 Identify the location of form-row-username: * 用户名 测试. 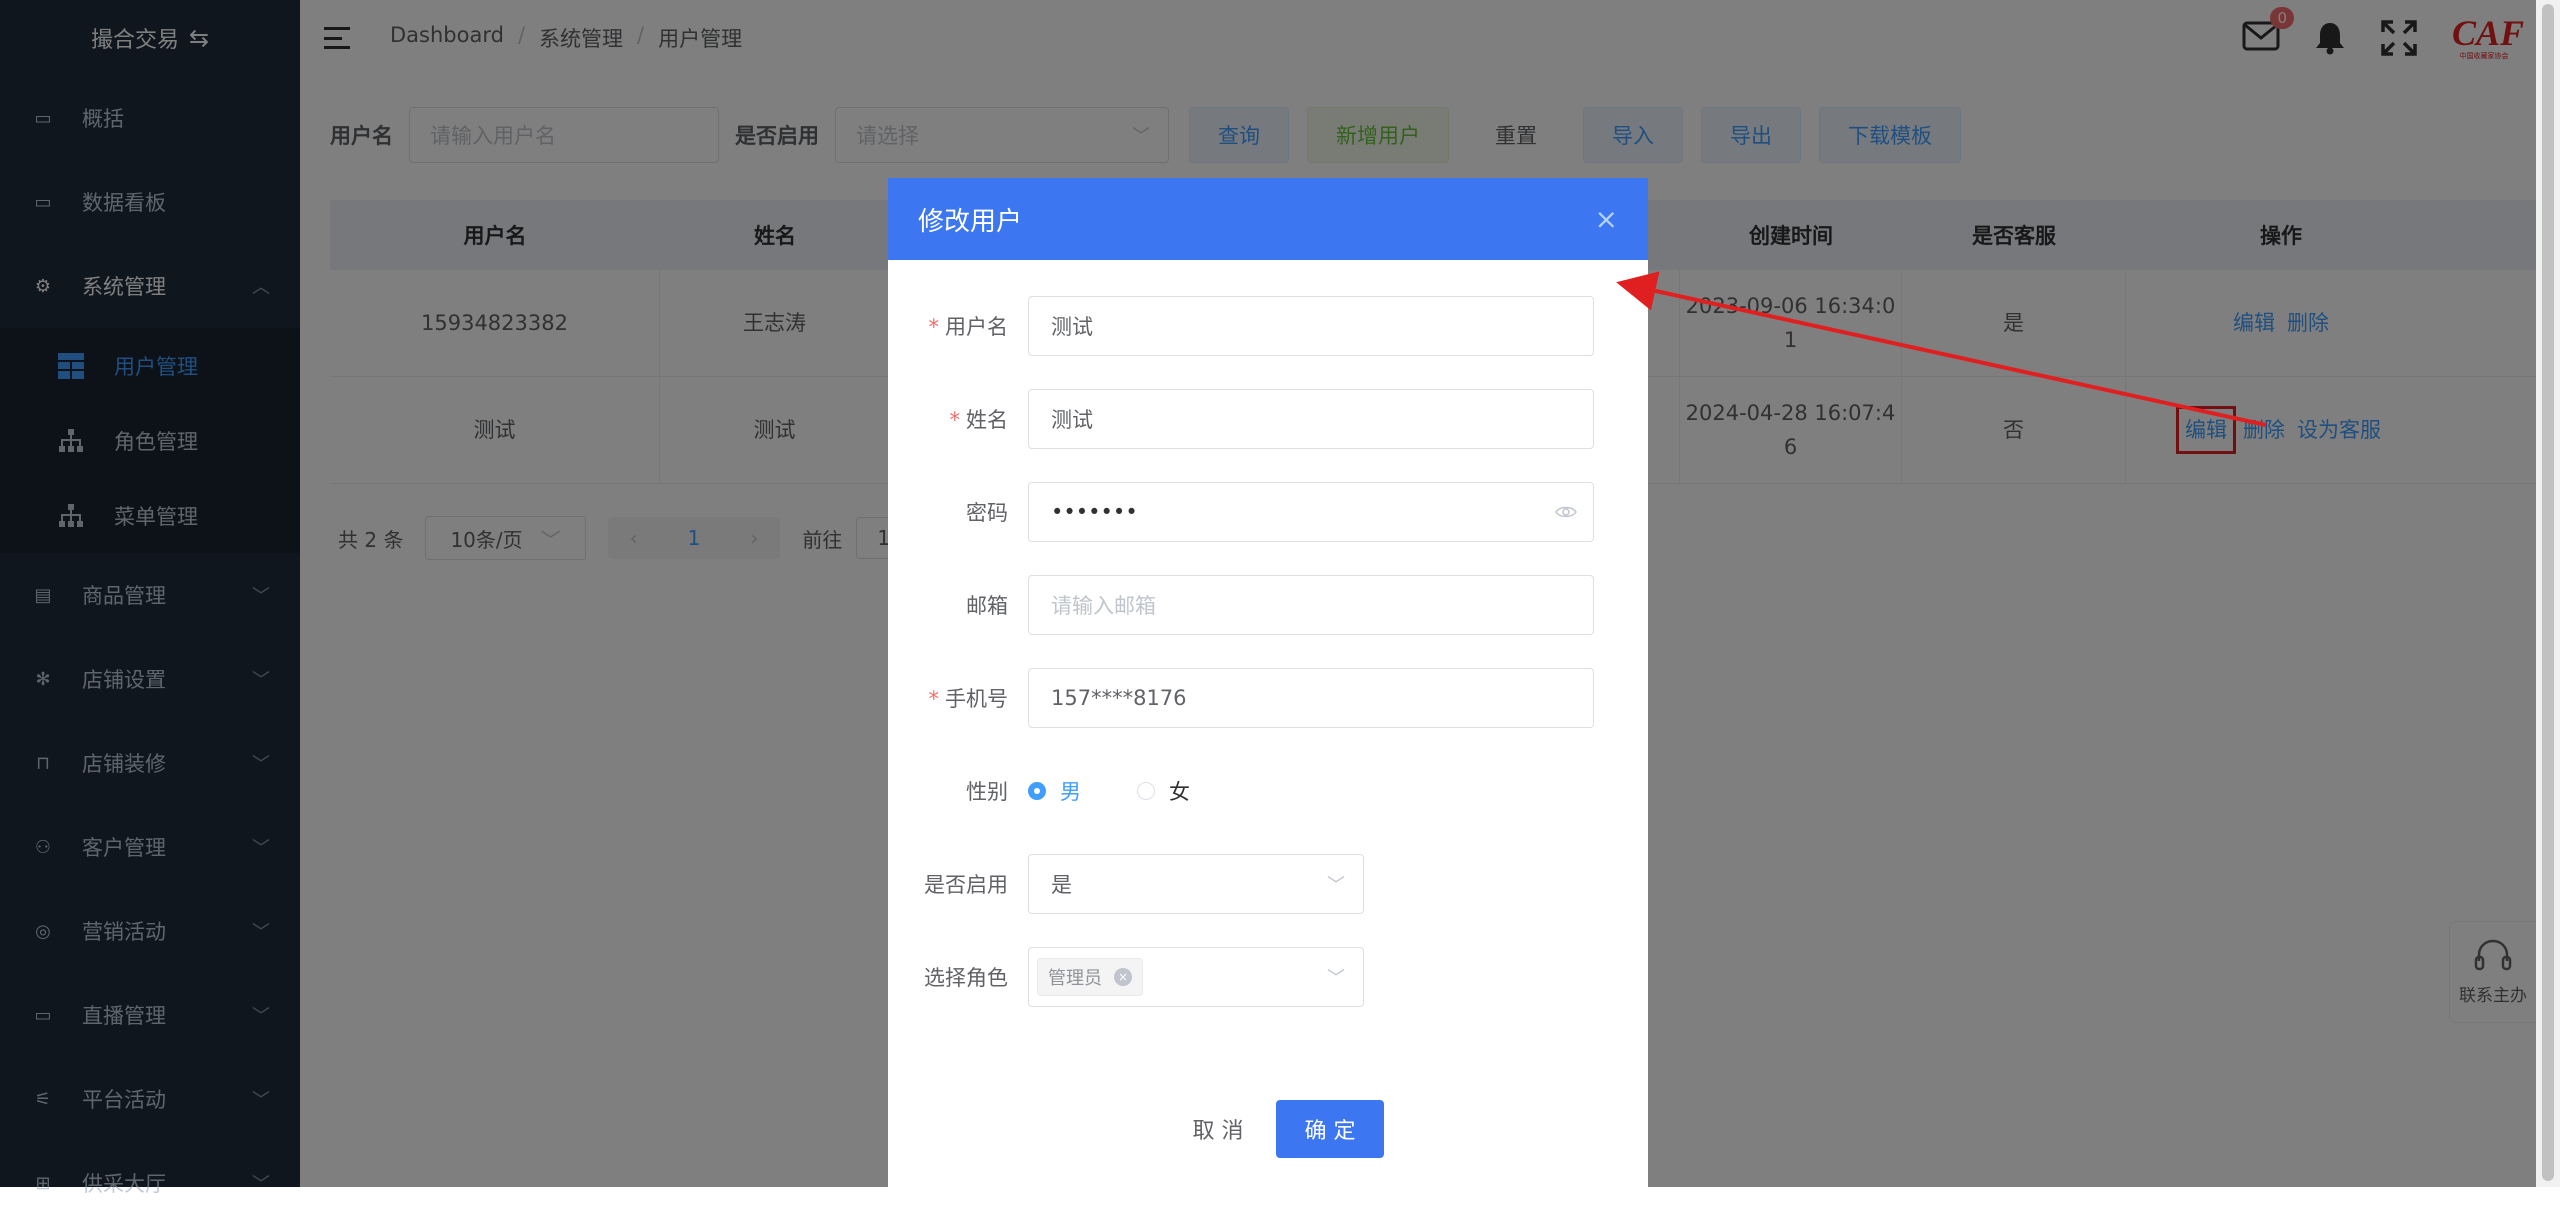
(1241, 326).